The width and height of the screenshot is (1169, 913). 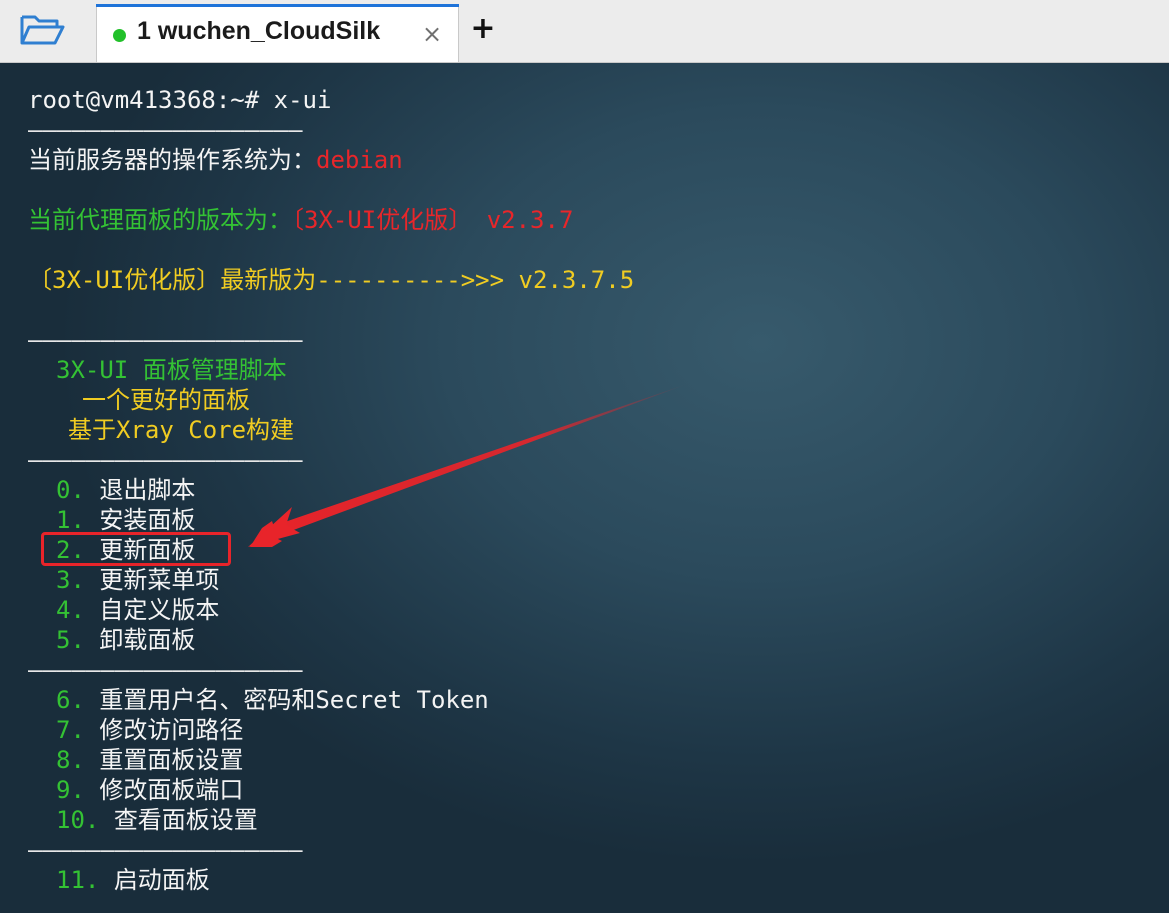 I want to click on red-arrow-icon, so click(x=469, y=465).